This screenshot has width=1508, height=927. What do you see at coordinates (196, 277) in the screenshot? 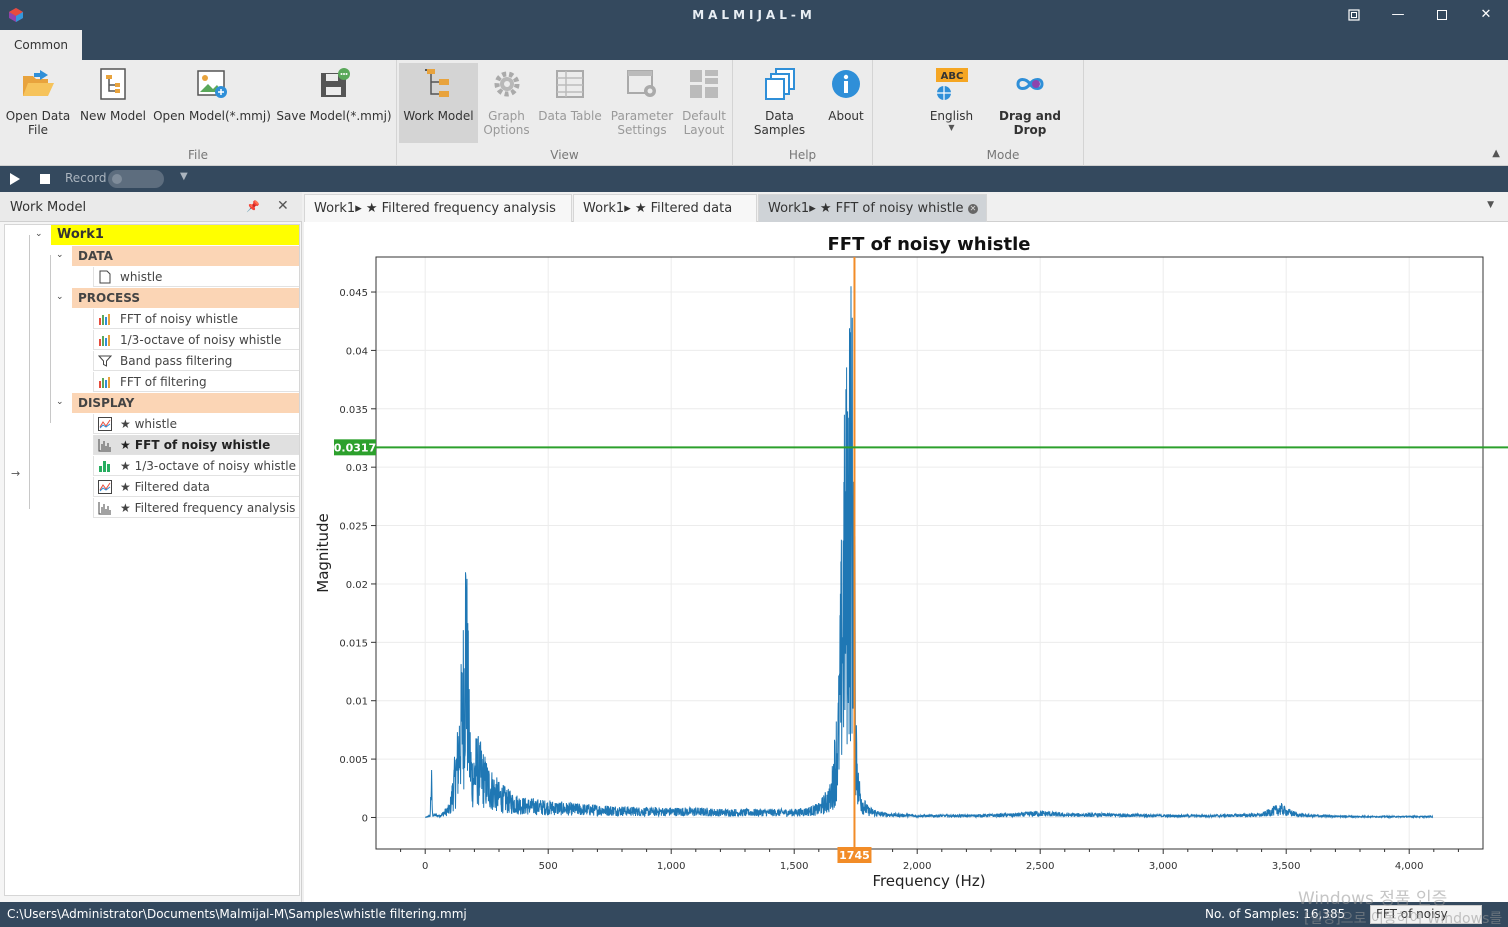
I see `tree-item-whistle: whistle` at bounding box center [196, 277].